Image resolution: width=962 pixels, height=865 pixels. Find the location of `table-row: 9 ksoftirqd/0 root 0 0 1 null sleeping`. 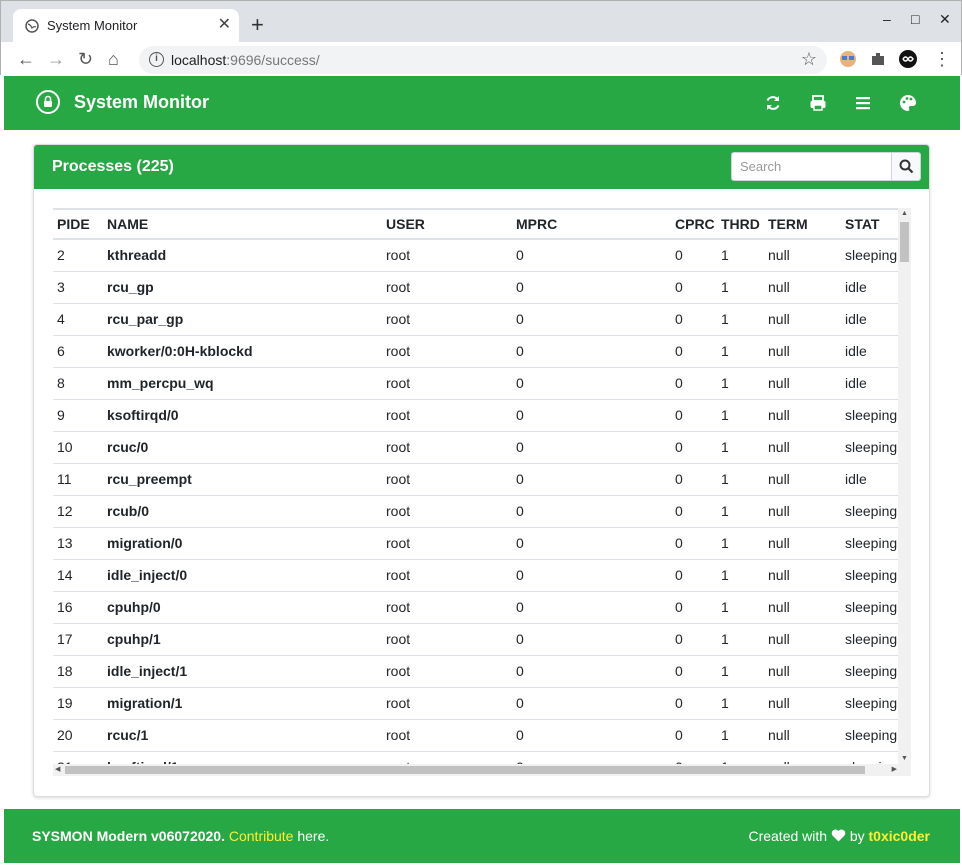

table-row: 9 ksoftirqd/0 root 0 0 1 null sleeping is located at coordinates (475, 414).